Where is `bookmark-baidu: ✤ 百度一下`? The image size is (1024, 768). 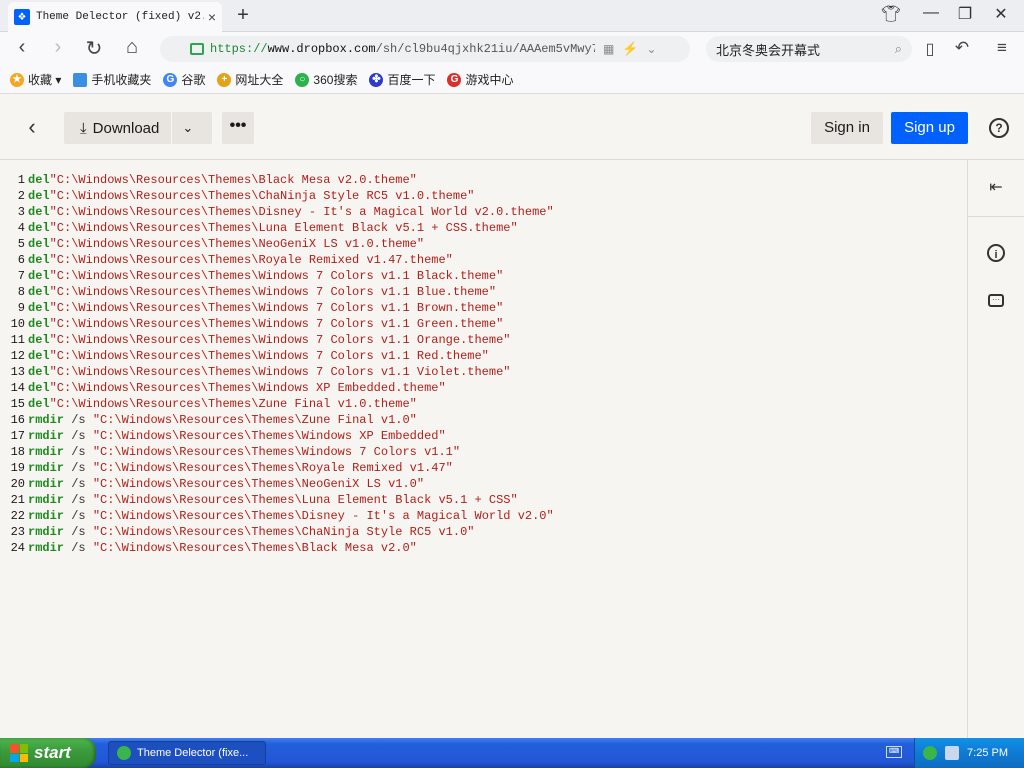
bookmark-baidu: ✤ 百度一下 is located at coordinates (402, 79).